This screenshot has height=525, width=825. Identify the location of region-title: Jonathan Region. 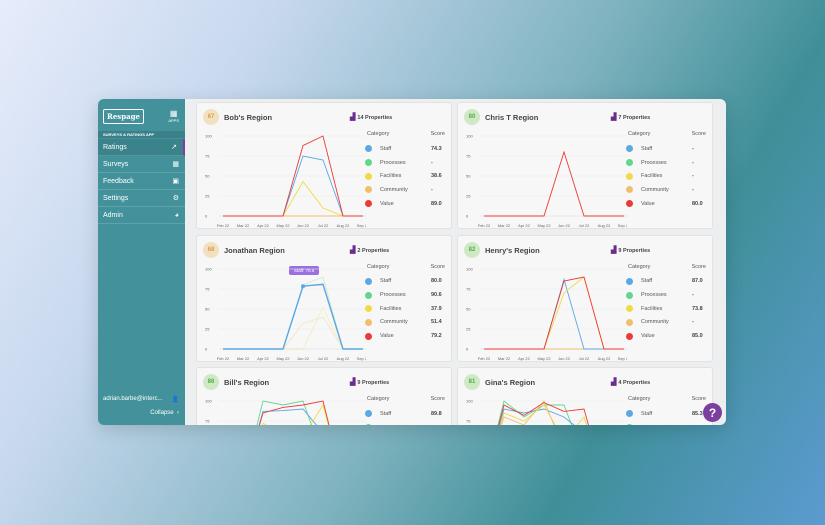
(254, 250).